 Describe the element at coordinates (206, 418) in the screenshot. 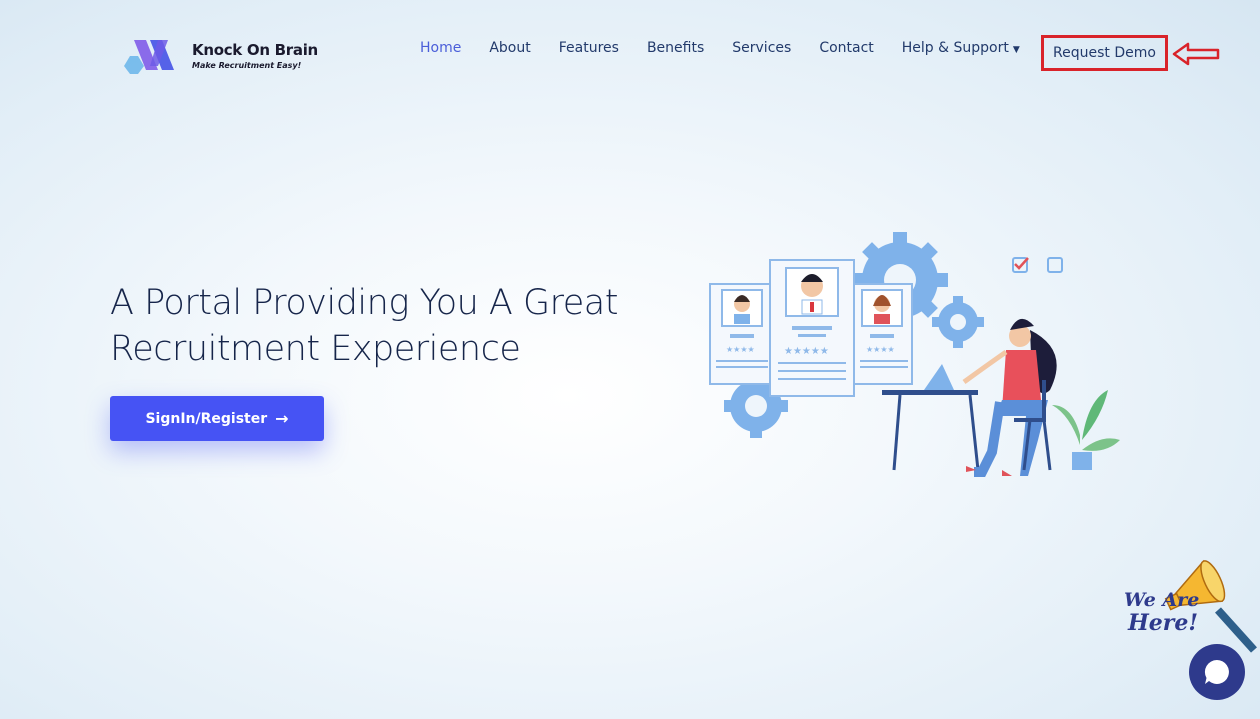

I see `signin-register-label: SignIn/Register` at that location.